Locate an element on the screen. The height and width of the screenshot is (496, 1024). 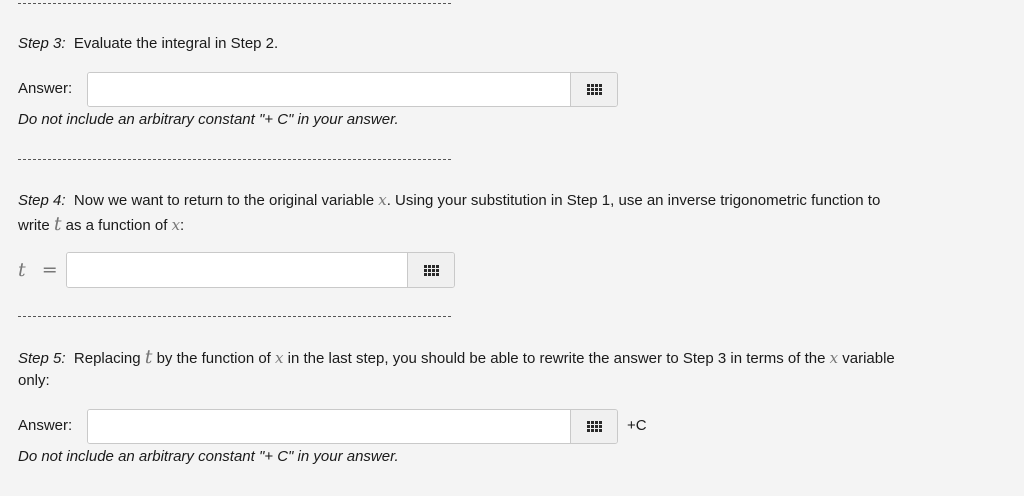
step3-answer-input is located at coordinates (329, 89).